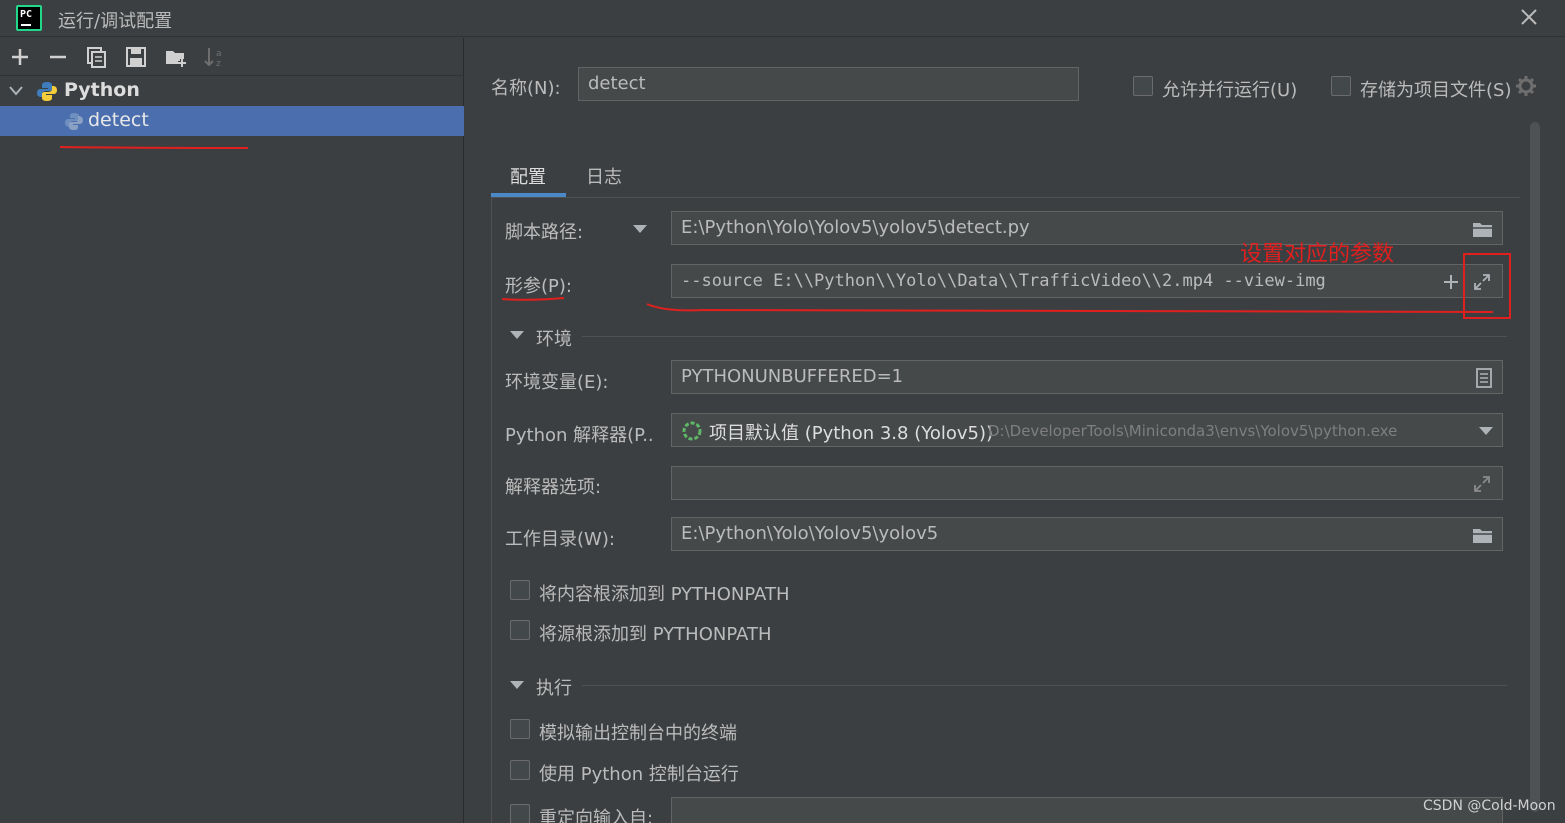 This screenshot has width=1565, height=823. I want to click on add-macro-icon, so click(1451, 282).